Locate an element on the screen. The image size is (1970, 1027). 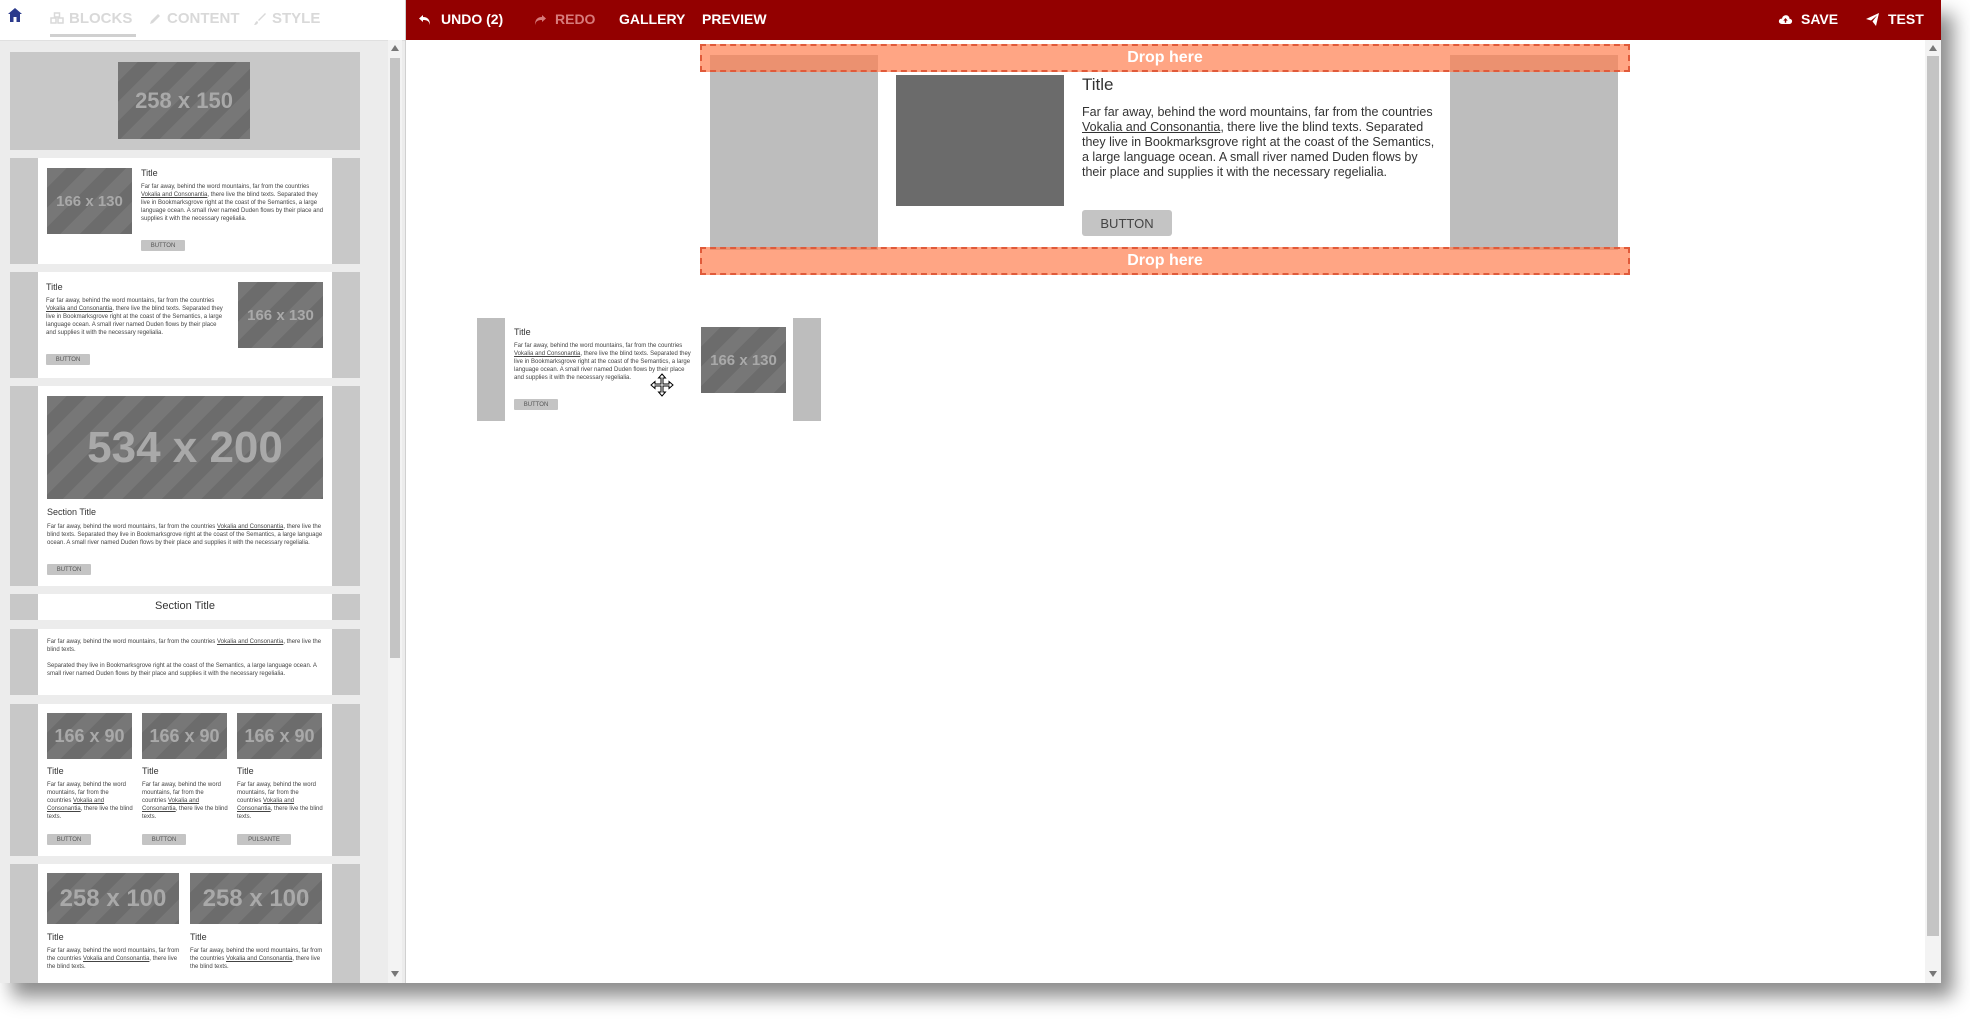
cloud-upload-icon is located at coordinates (1785, 19).